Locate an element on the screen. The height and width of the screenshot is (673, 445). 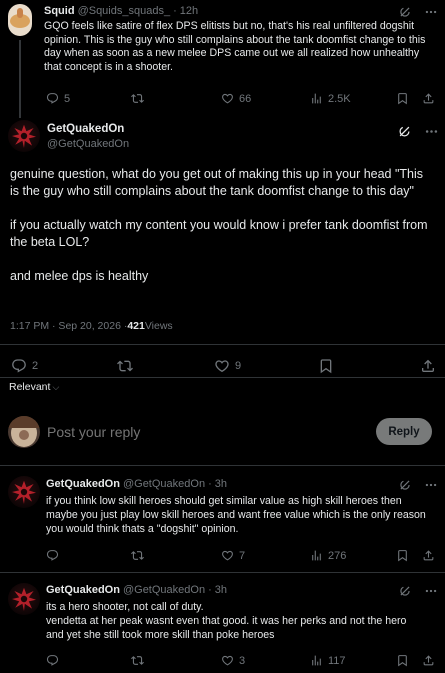
main-action-bar: 2 9 is located at coordinates (222, 361).